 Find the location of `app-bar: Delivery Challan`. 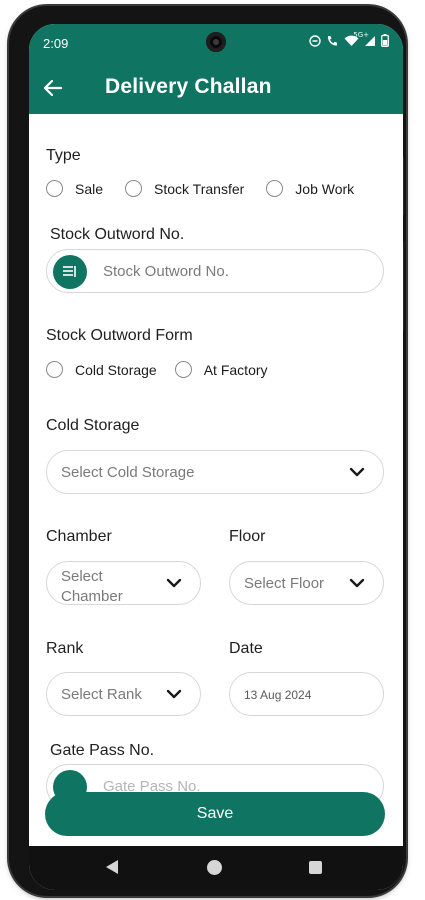

app-bar: Delivery Challan is located at coordinates (216, 88).